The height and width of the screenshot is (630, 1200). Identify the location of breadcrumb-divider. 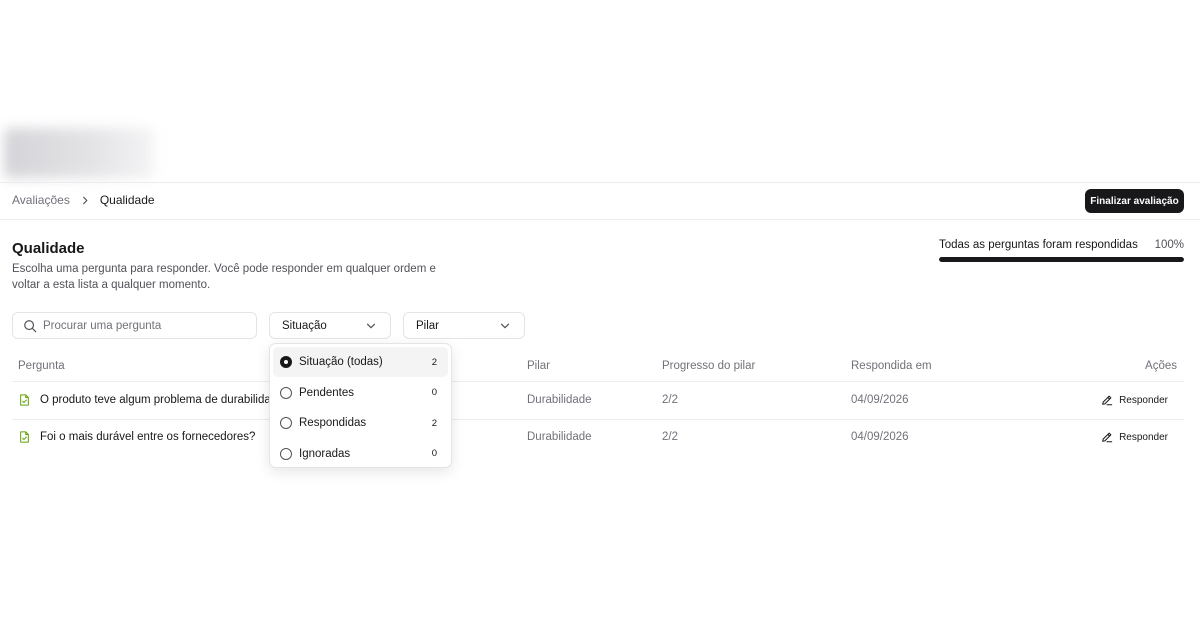
(600, 219).